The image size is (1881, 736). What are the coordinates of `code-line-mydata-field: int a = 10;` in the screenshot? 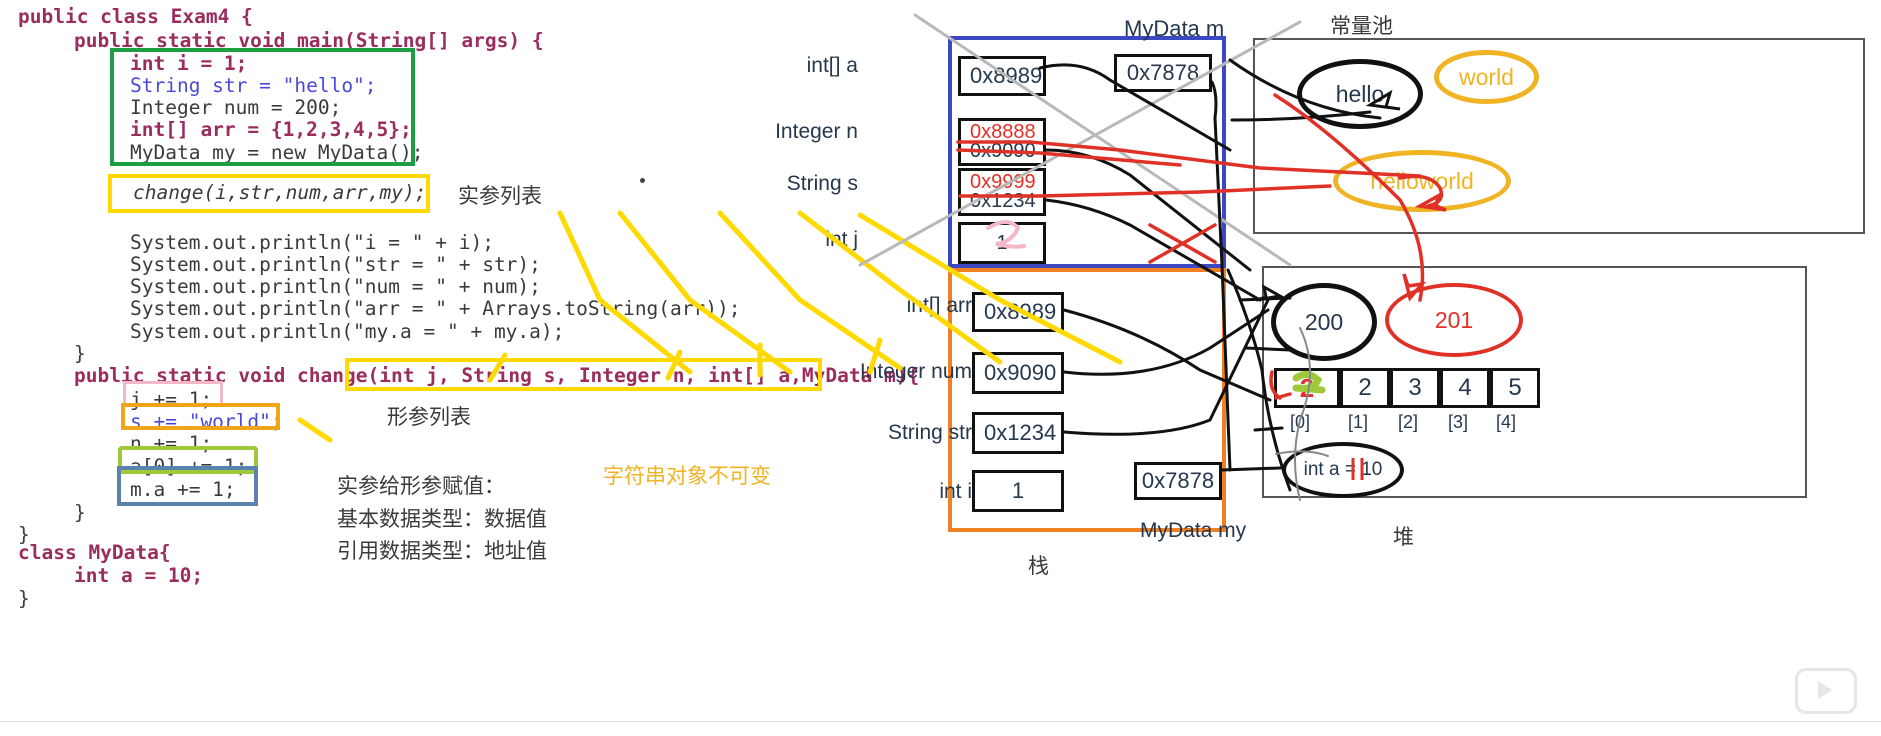 It's located at (139, 575).